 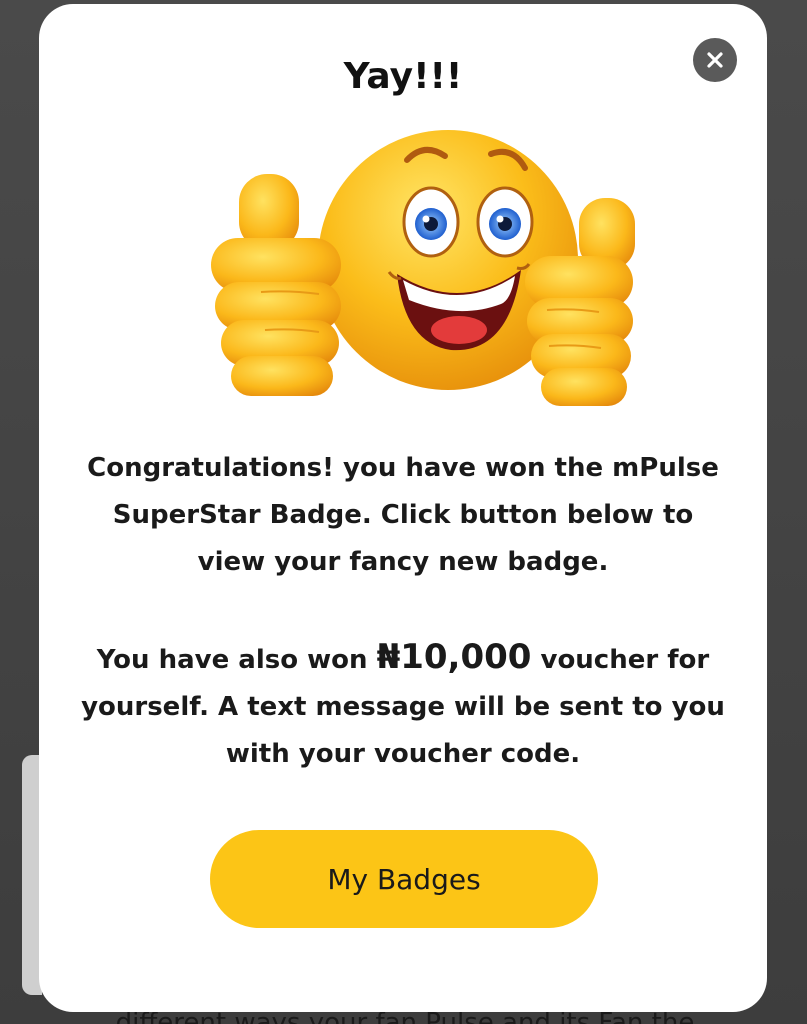 What do you see at coordinates (403, 76) in the screenshot?
I see `dialog-title: Yay!!!` at bounding box center [403, 76].